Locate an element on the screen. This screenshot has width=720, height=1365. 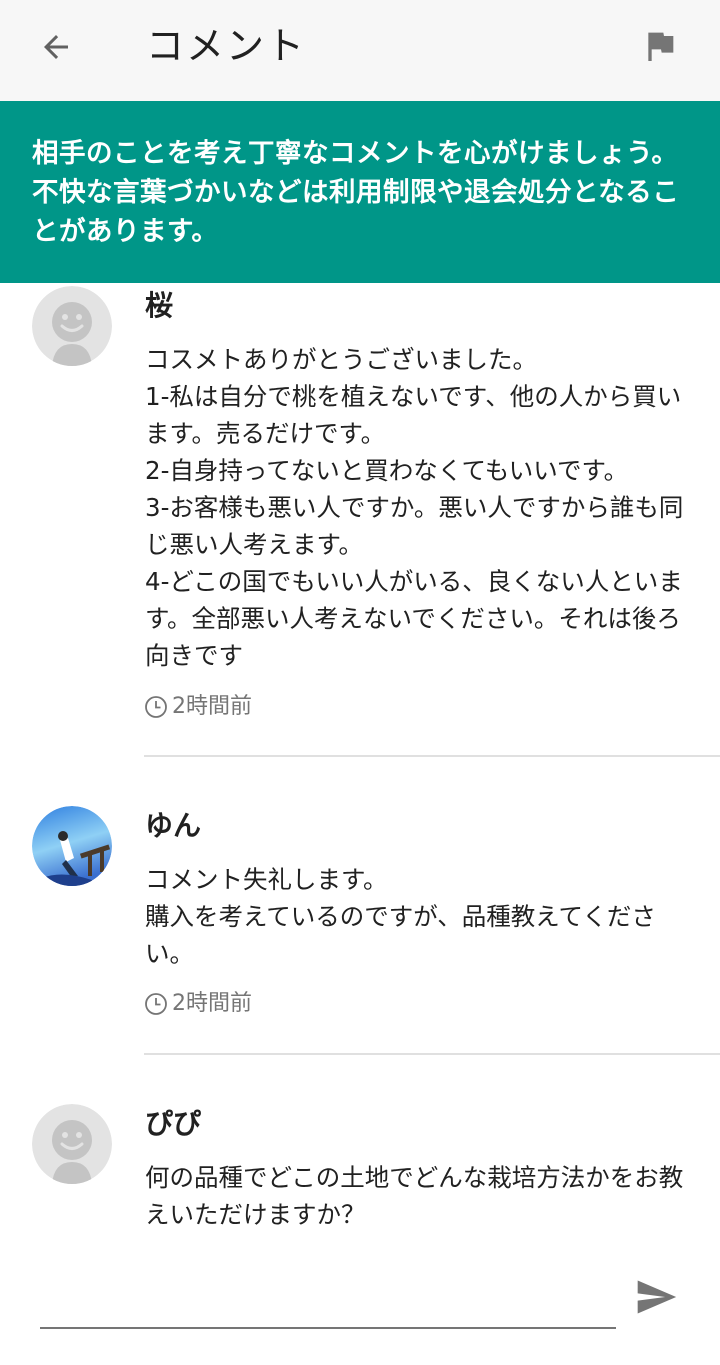
comment-composer is located at coordinates (360, 1295).